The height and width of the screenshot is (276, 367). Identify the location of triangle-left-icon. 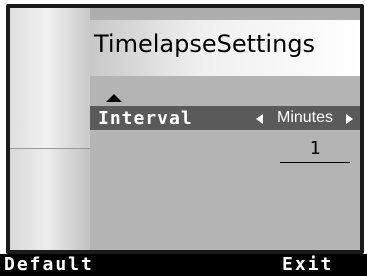
(259, 119).